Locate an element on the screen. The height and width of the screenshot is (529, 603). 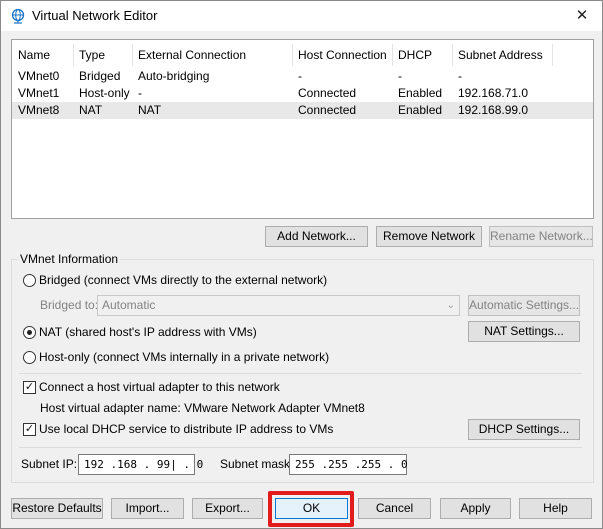
cell-subnet: 192.168.71.0 is located at coordinates (493, 93).